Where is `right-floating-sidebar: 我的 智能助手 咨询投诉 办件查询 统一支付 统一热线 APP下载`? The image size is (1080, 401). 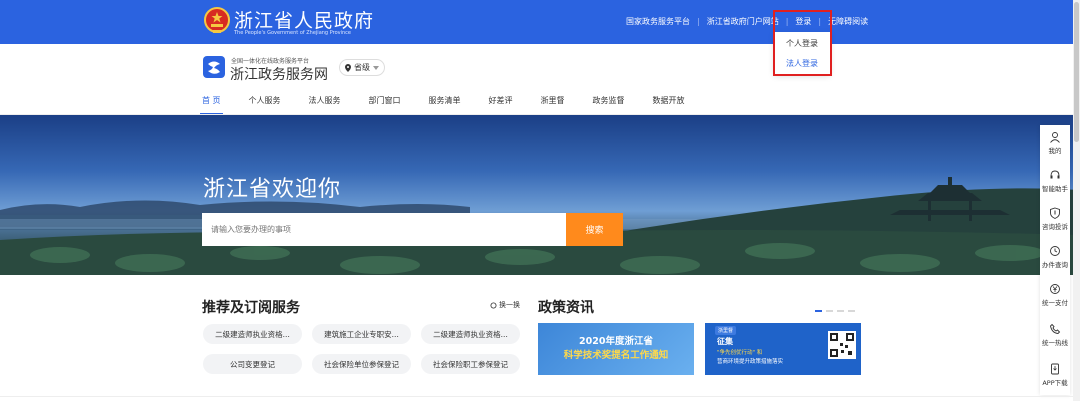 right-floating-sidebar: 我的 智能助手 咨询投诉 办件查询 统一支付 统一热线 APP下载 is located at coordinates (1055, 260).